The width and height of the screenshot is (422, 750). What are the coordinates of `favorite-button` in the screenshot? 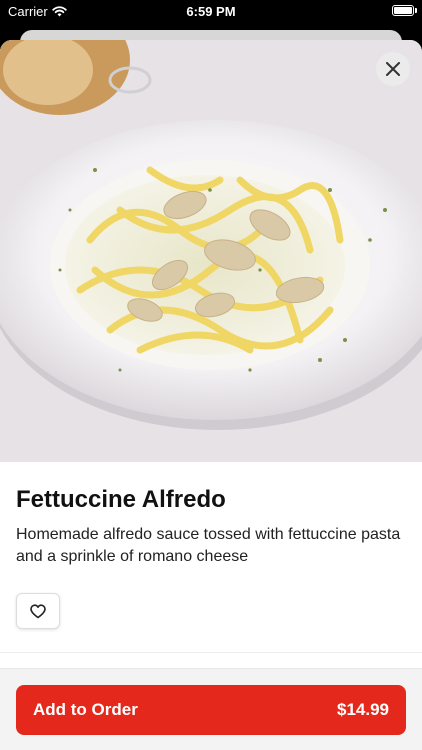 It's located at (38, 611).